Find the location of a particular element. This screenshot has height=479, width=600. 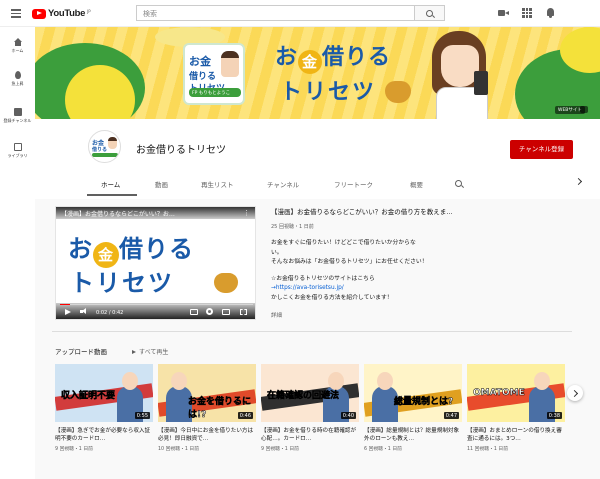

phone-icon is located at coordinates (481, 83).